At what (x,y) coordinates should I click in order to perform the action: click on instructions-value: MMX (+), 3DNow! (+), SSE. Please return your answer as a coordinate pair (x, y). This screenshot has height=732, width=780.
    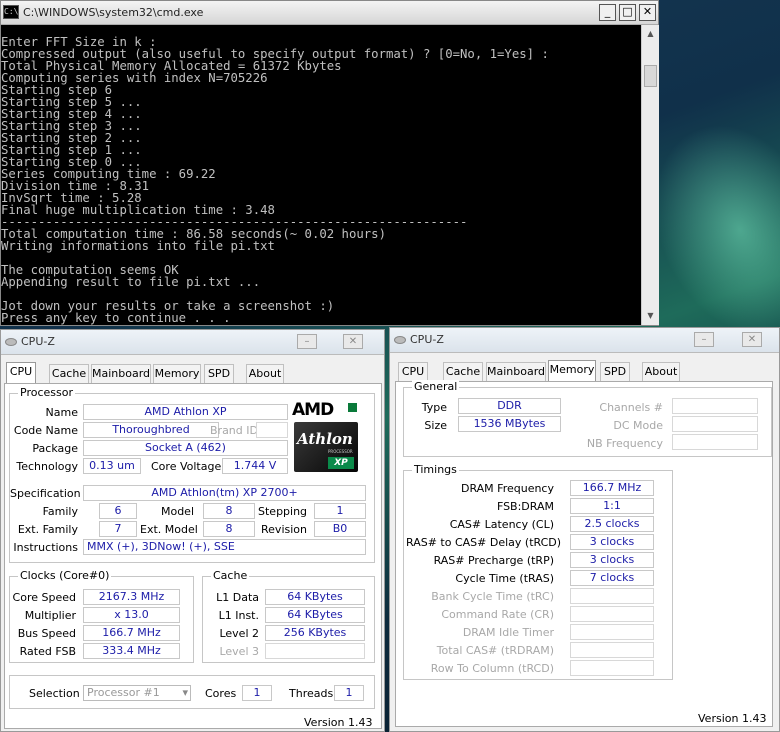
    Looking at the image, I should click on (224, 547).